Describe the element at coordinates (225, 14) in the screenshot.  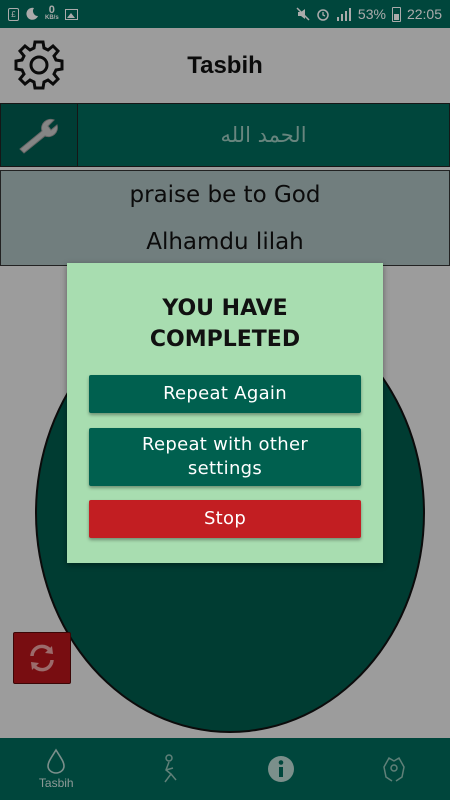
I see `status-bar: £ 0 KB/s 53% 22:05` at that location.